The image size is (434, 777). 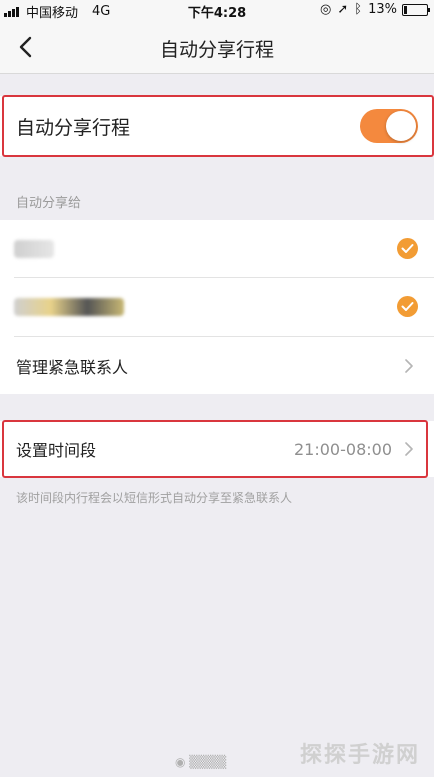 What do you see at coordinates (72, 367) in the screenshot?
I see `manage-contacts-label: 管理紧急联系人` at bounding box center [72, 367].